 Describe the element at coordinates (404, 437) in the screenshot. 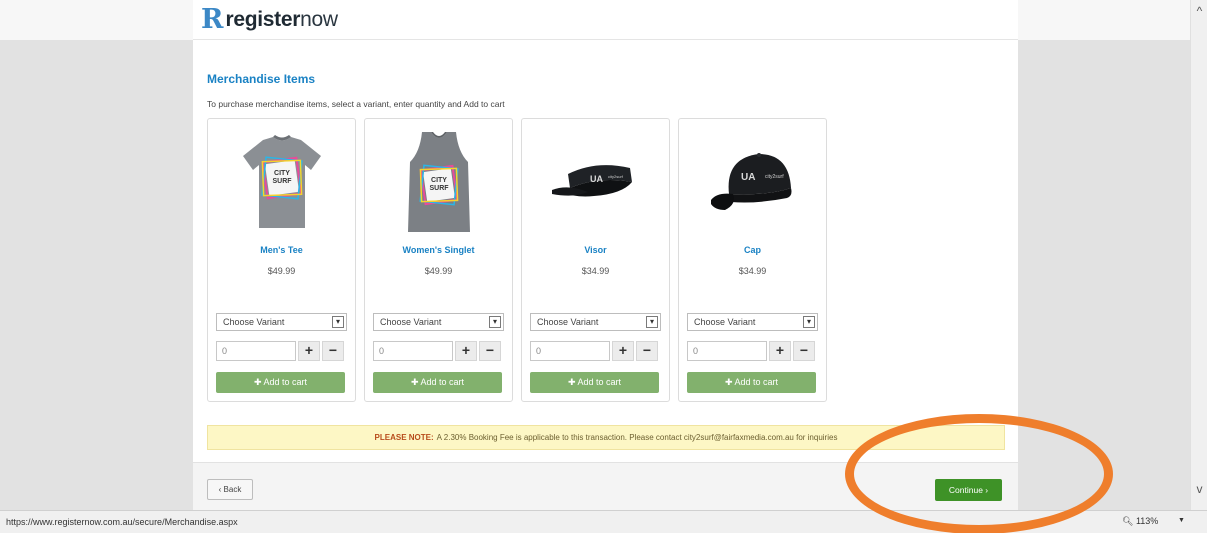

I see `notice-label: PLEASE NOTE:` at that location.